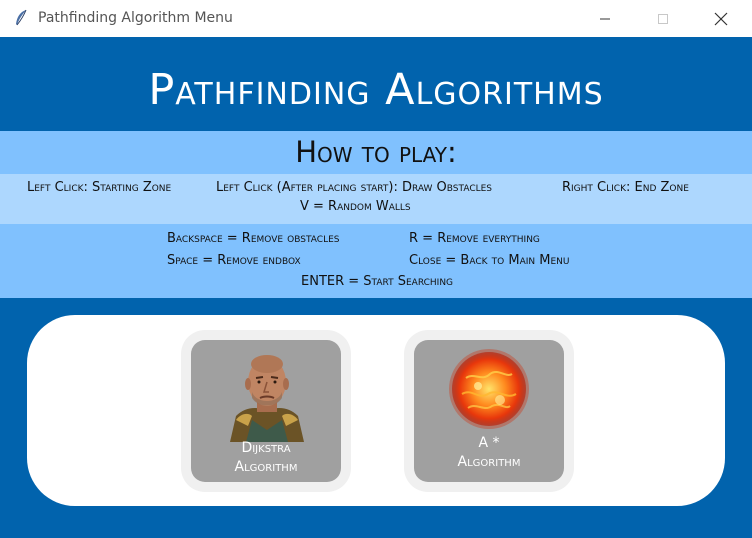 The width and height of the screenshot is (752, 538). I want to click on dijkstra-label-name: Dijkstra, so click(266, 448).